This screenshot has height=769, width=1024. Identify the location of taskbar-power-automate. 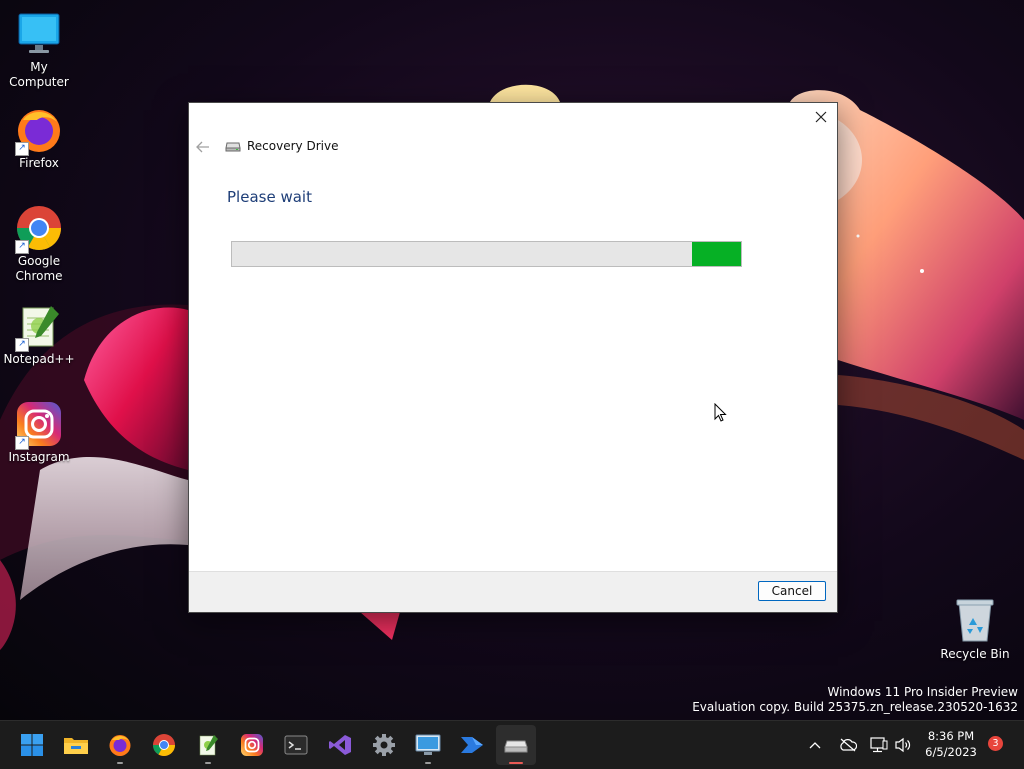
(472, 745).